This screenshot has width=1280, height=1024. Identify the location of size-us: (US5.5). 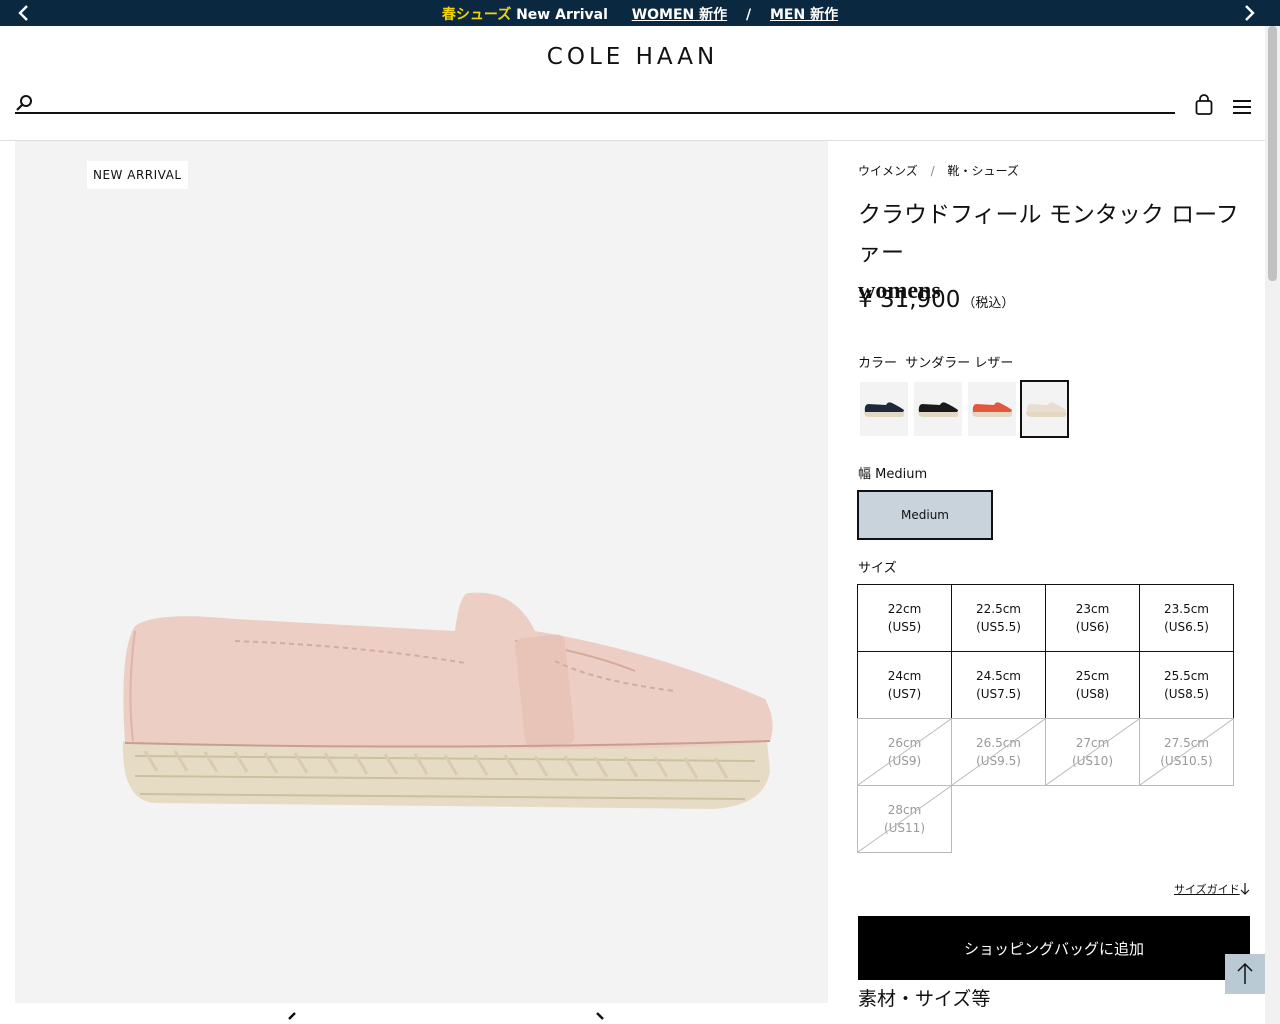
(998, 627).